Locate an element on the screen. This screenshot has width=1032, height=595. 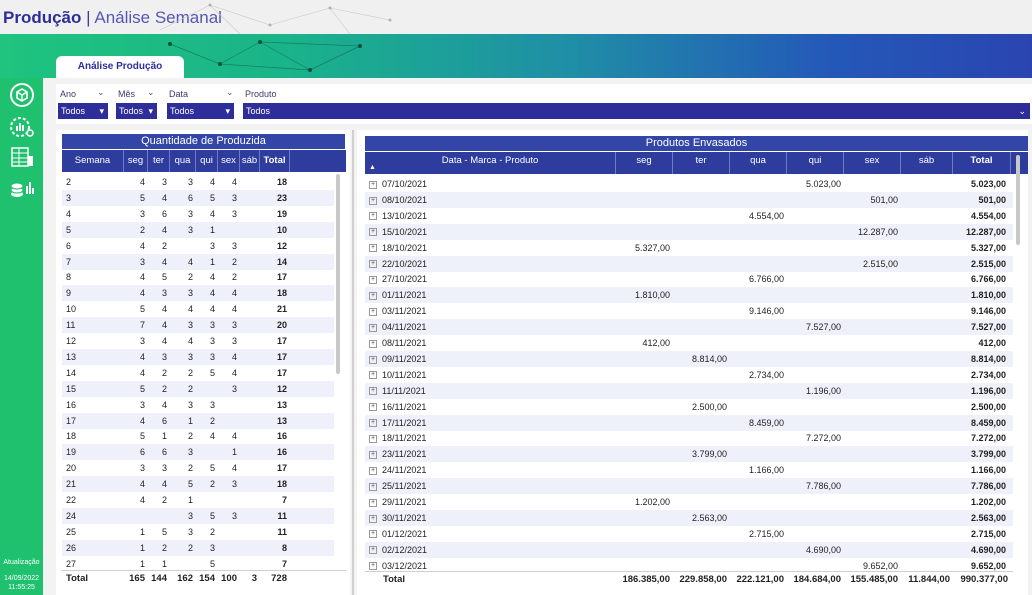
table-row: +29/11/2021 1.202,00 1.202,00 is located at coordinates (689, 502).